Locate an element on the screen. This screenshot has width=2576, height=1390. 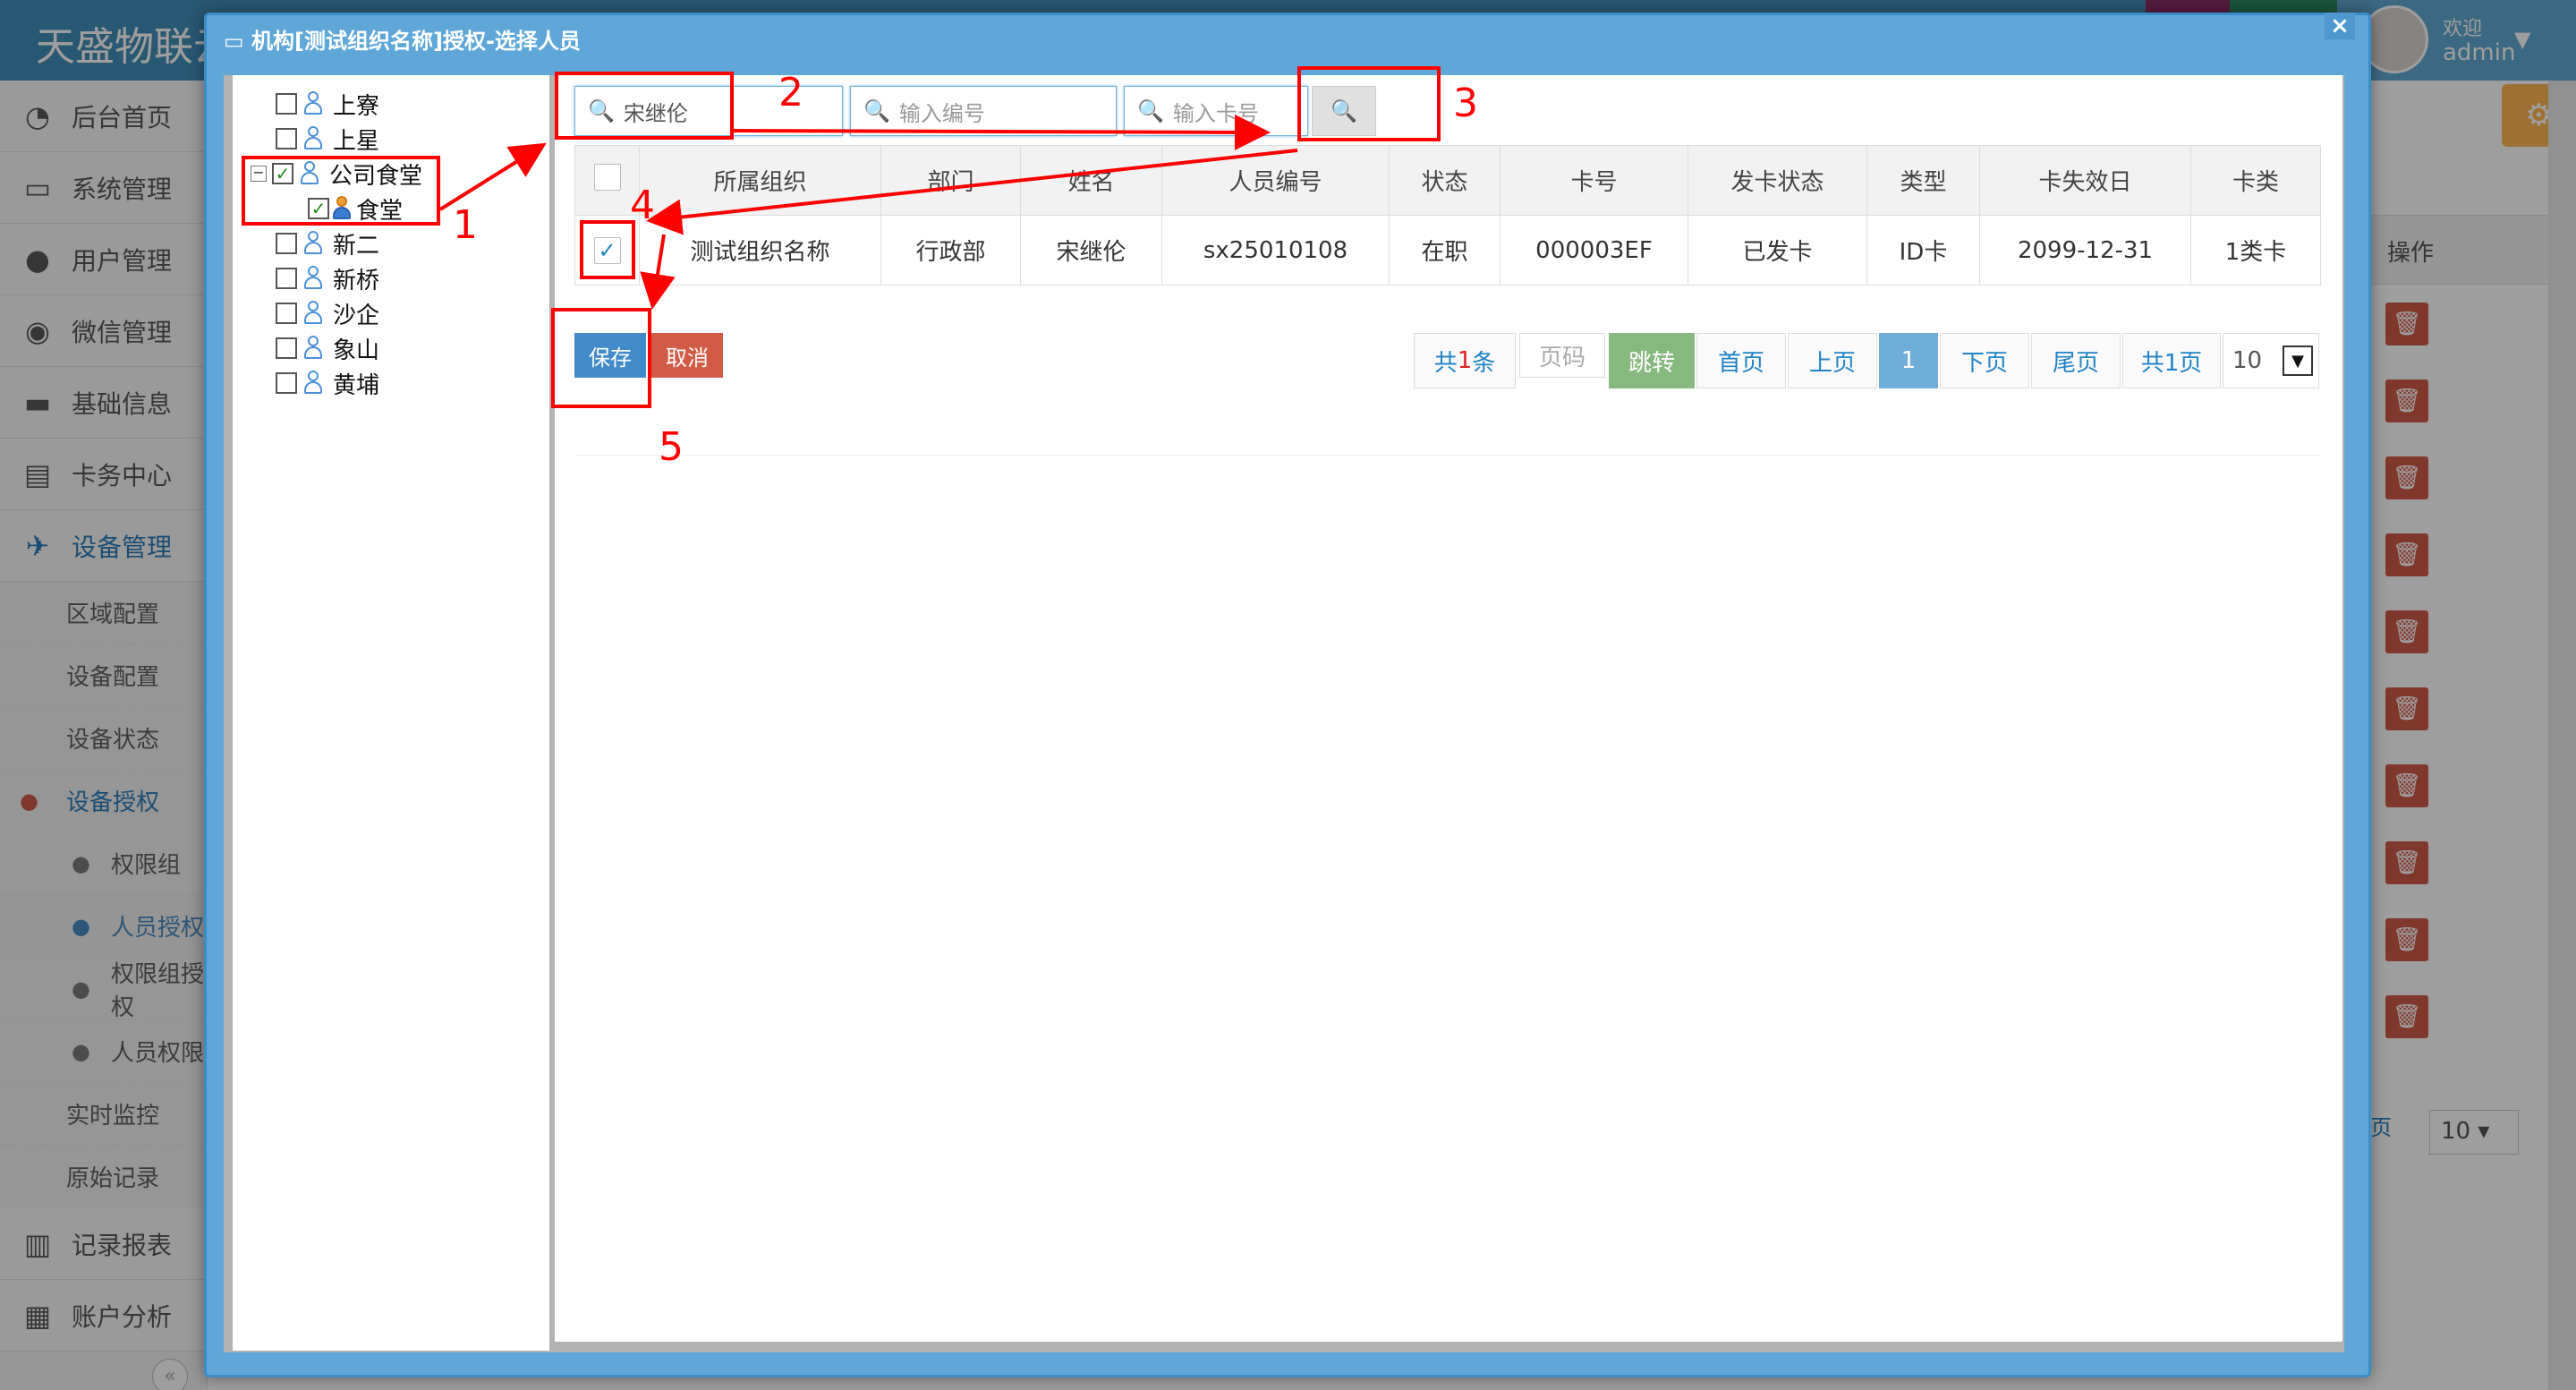
annotation-arrows is located at coordinates (868, 212).